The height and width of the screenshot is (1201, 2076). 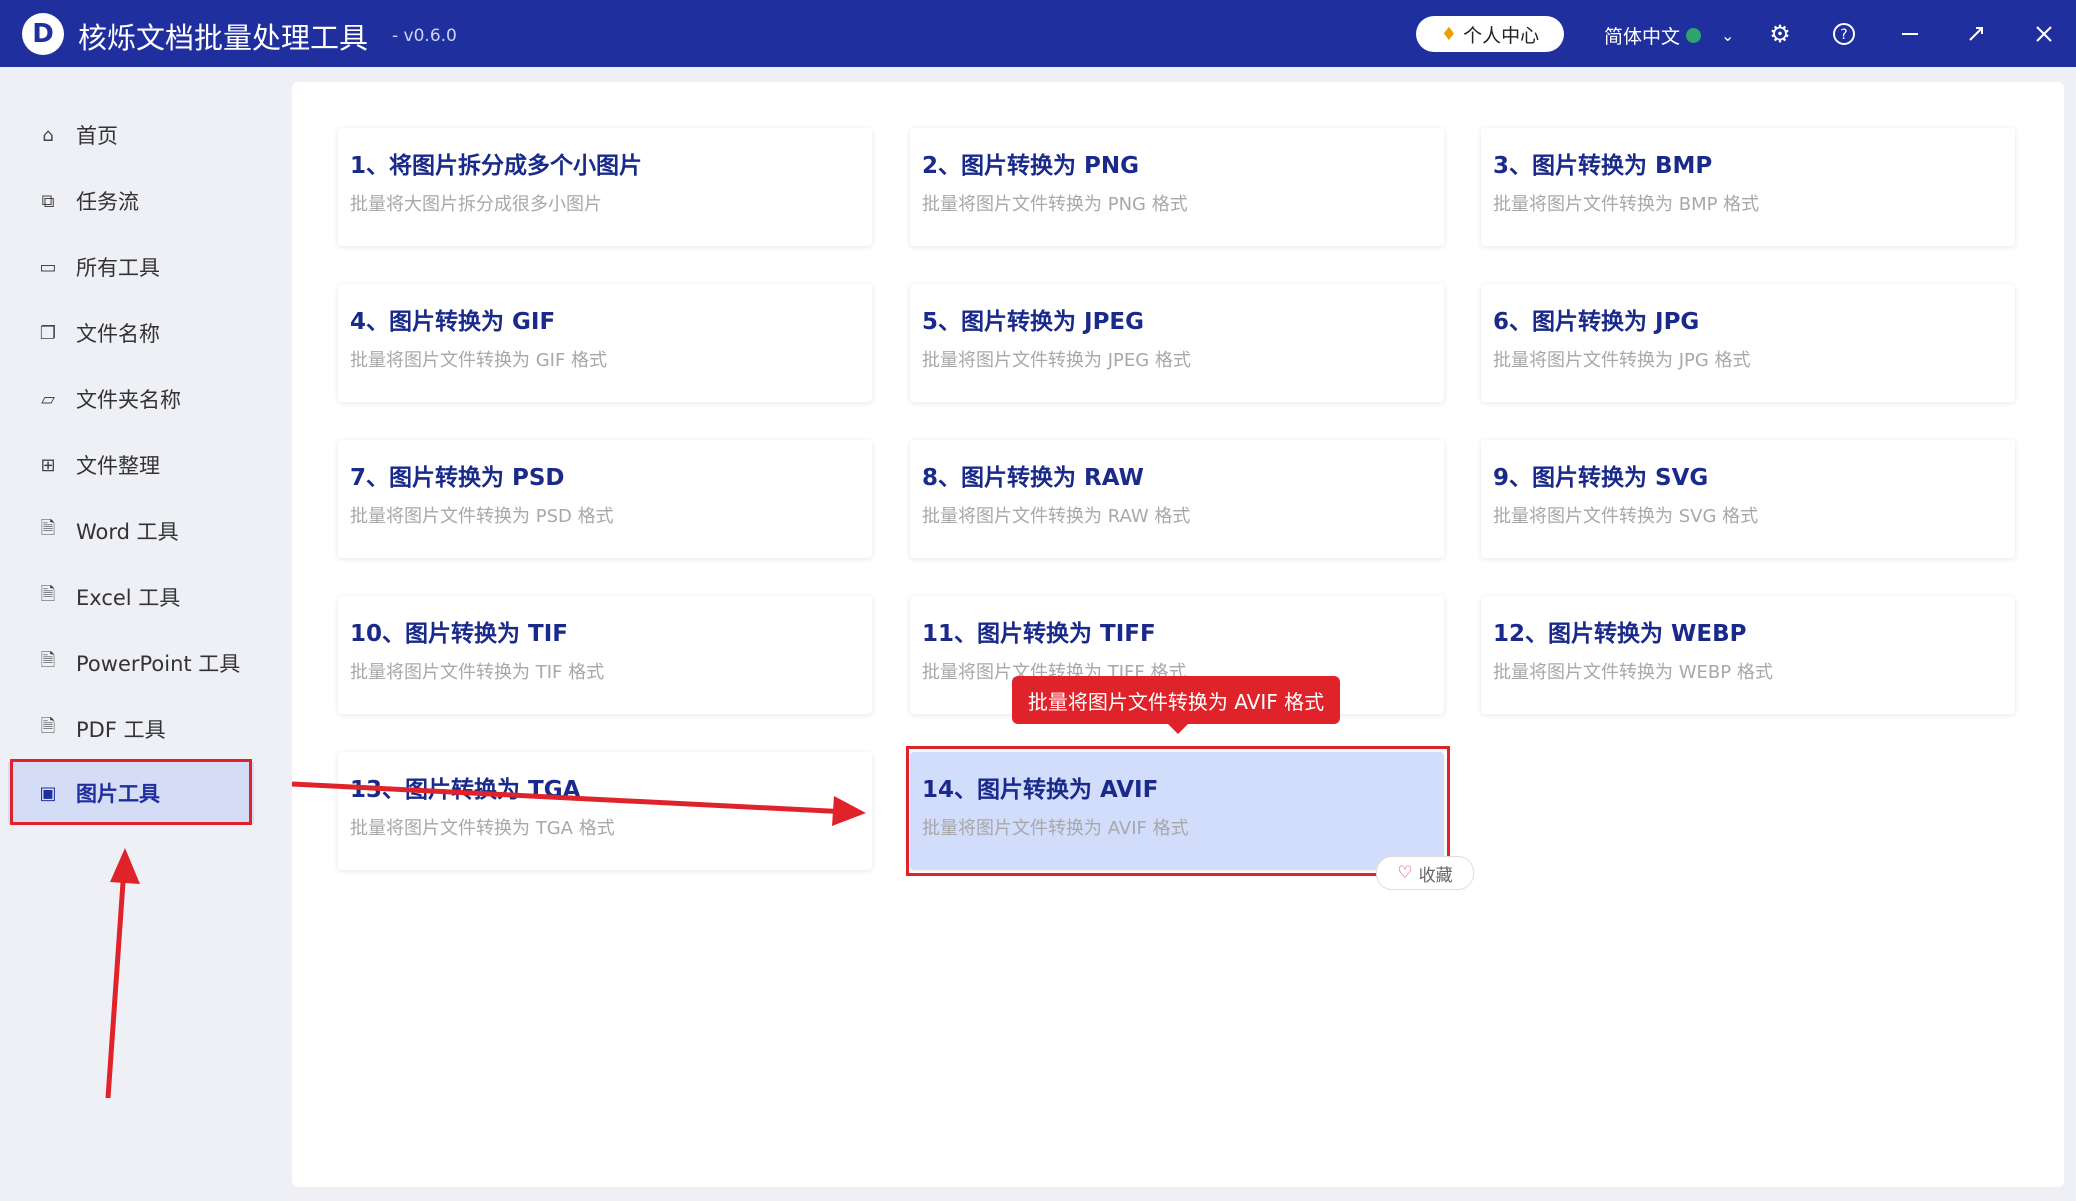 What do you see at coordinates (1622, 360) in the screenshot?
I see `tool-card-desc: 批量将图片文件转换为 JPG 格式` at bounding box center [1622, 360].